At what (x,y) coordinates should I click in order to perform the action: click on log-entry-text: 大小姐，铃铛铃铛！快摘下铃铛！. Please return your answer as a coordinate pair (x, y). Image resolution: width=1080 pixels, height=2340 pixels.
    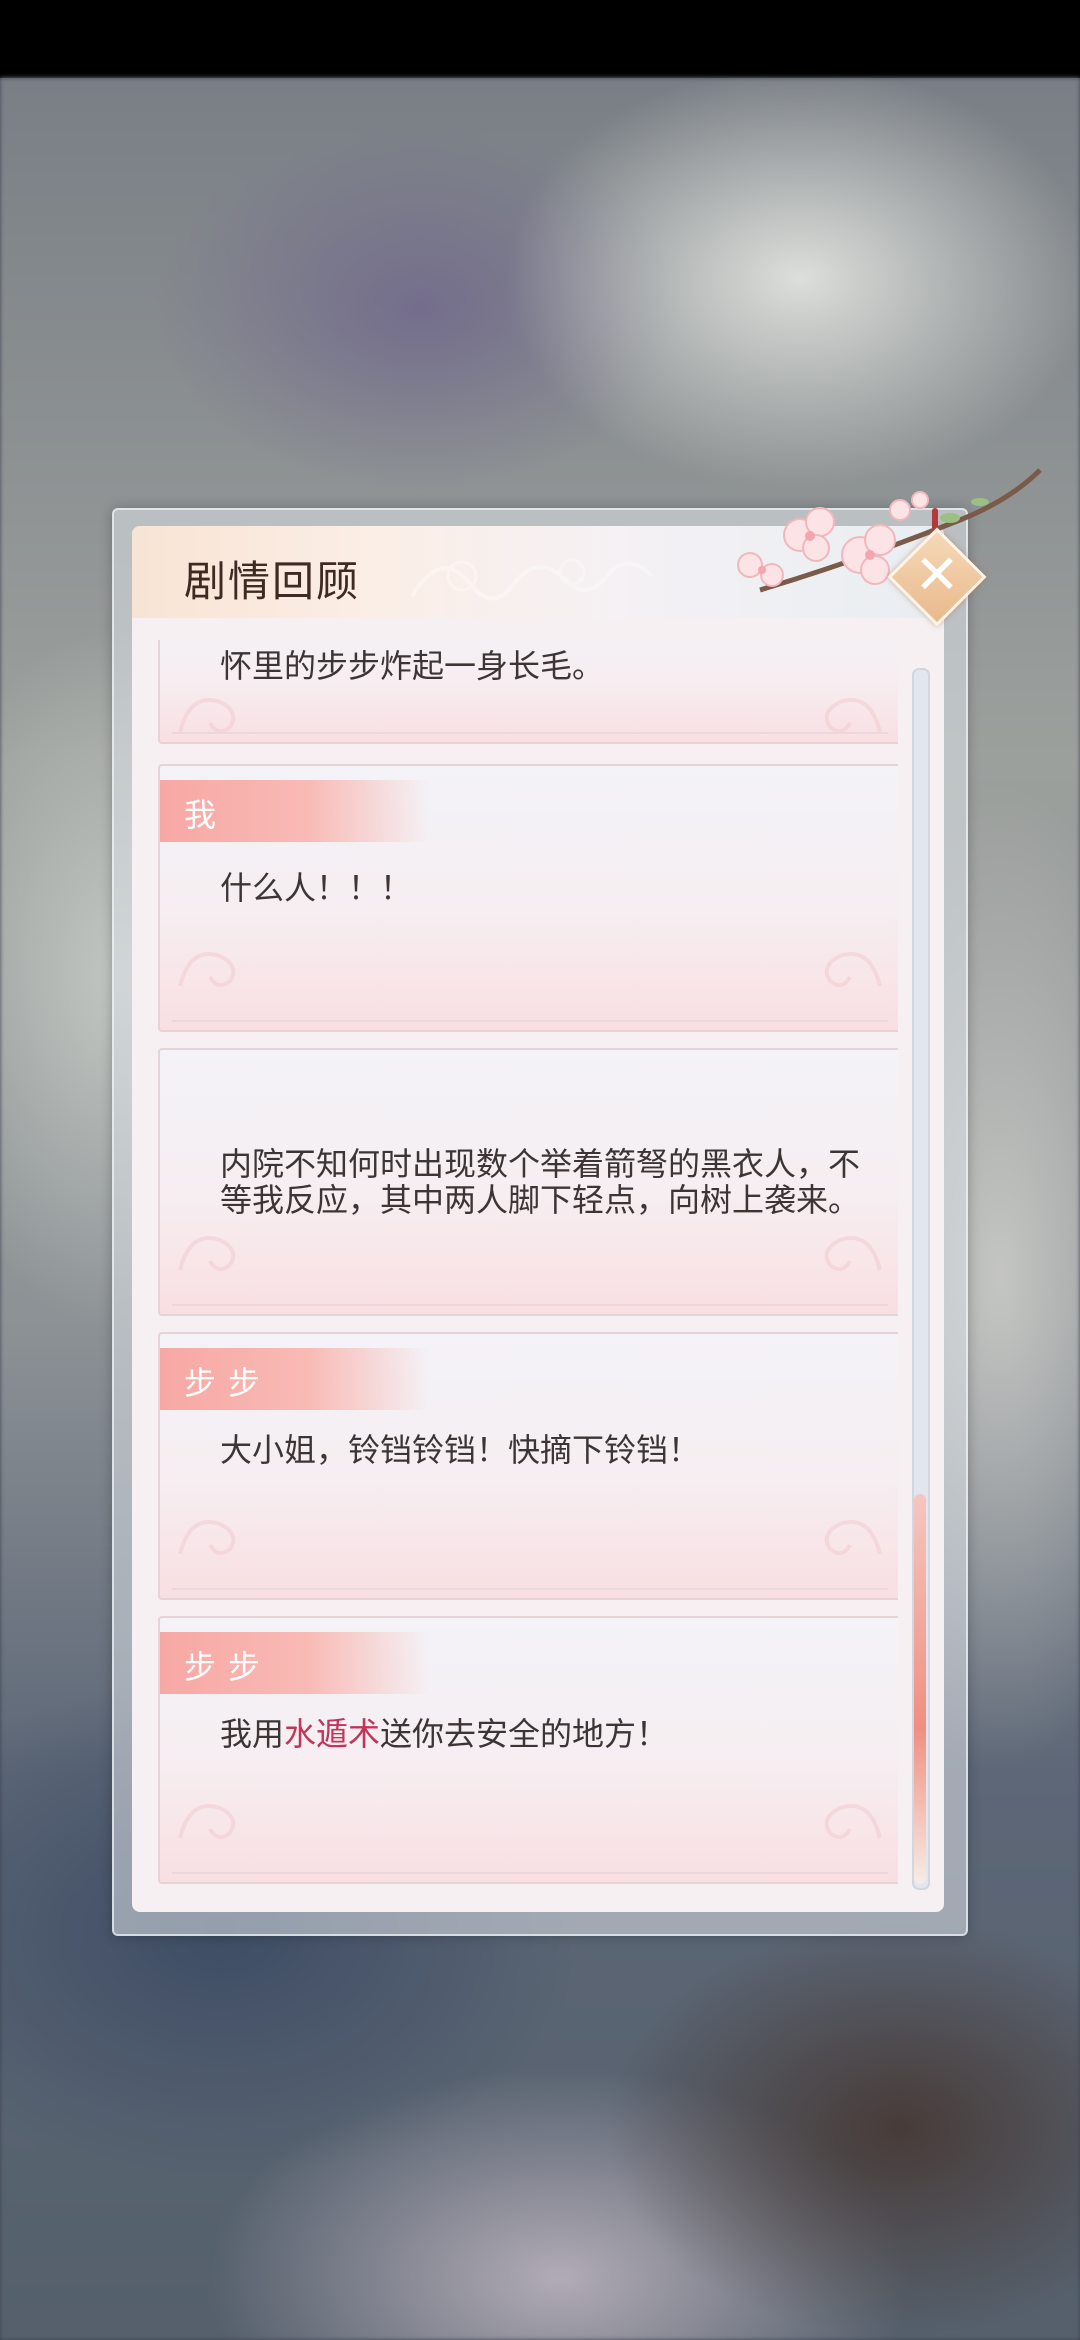
    Looking at the image, I should click on (460, 1450).